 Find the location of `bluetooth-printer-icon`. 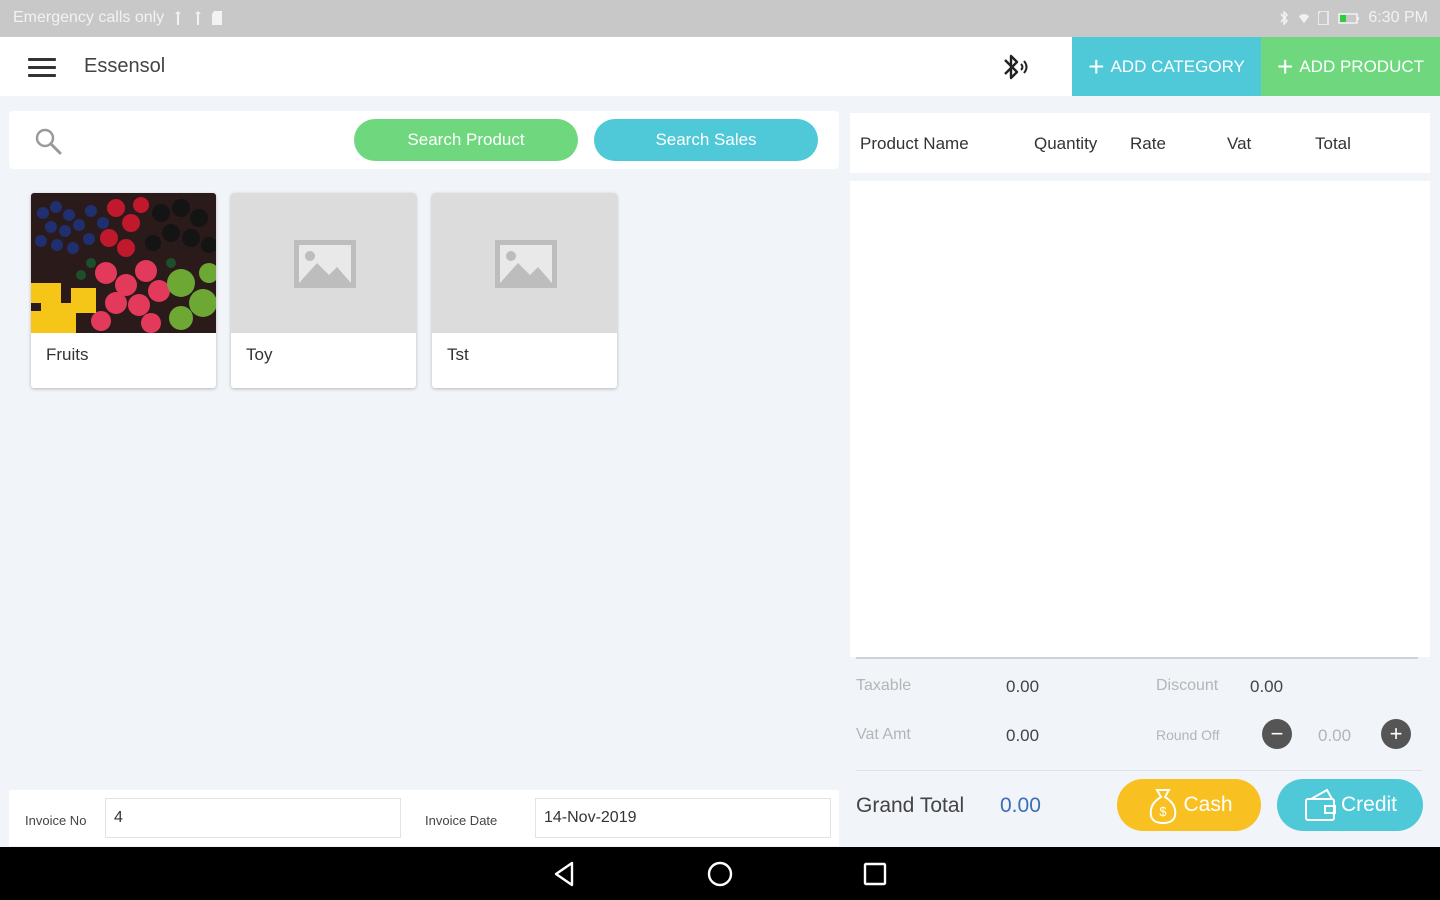

bluetooth-printer-icon is located at coordinates (1014, 67).